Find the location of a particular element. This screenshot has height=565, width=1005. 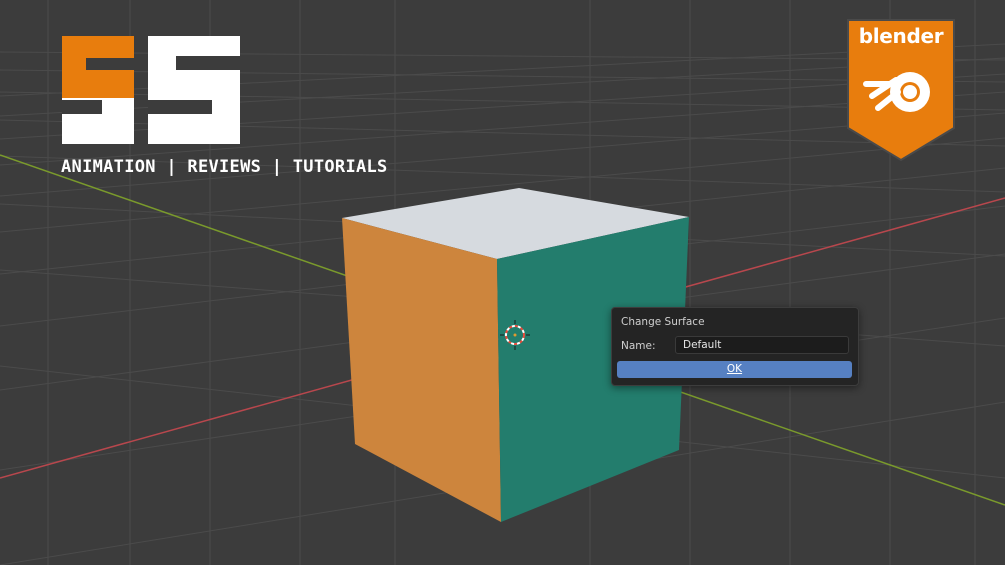

name-label: Name: is located at coordinates (638, 346).